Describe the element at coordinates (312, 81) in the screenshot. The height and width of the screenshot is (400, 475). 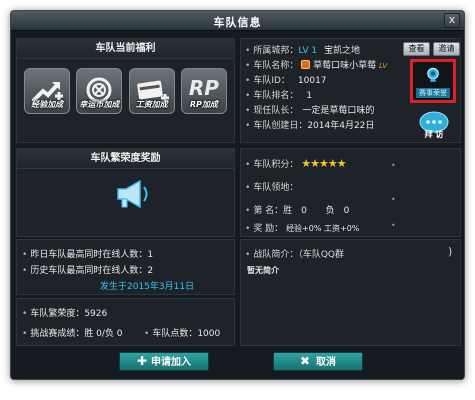
I see `team-id: 10017` at that location.